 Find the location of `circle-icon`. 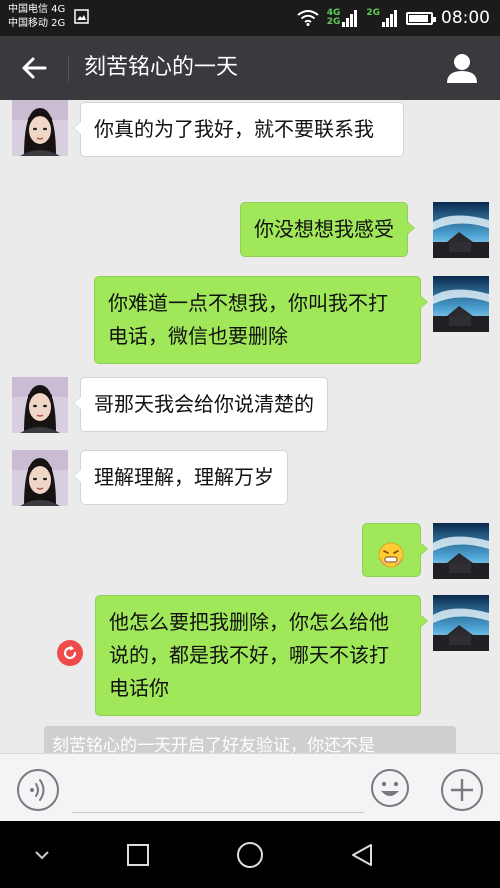

circle-icon is located at coordinates (250, 855).